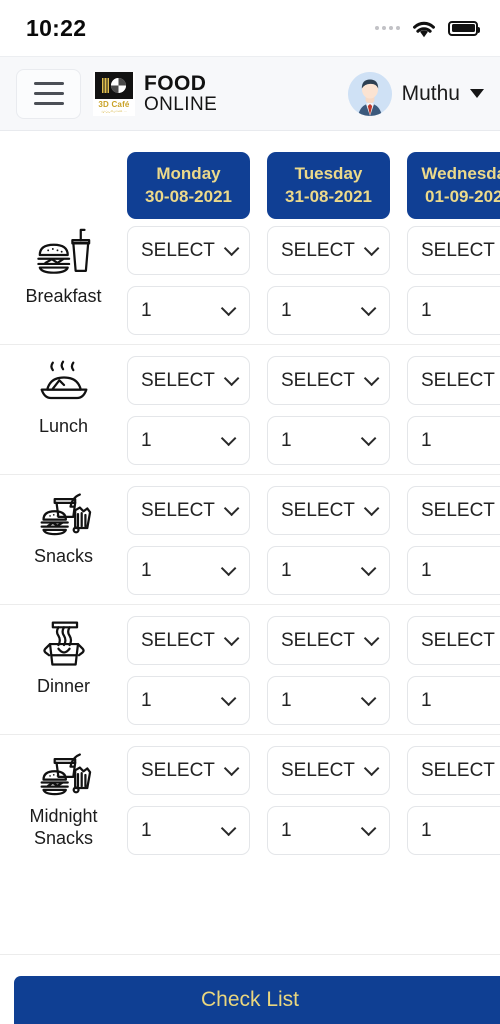 The image size is (500, 1024). Describe the element at coordinates (188, 310) in the screenshot. I see `qty-select-monday-breakfast: 1` at that location.